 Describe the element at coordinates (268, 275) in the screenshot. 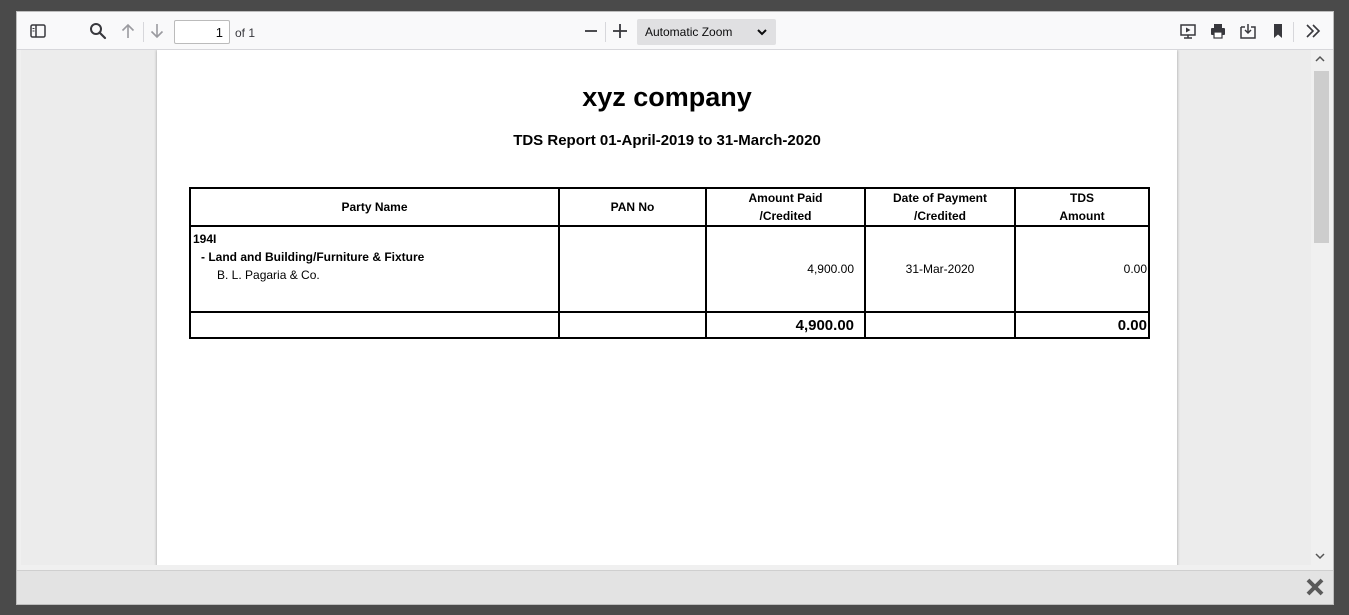

I see `party-name: B. L. Pagaria & Co.` at that location.